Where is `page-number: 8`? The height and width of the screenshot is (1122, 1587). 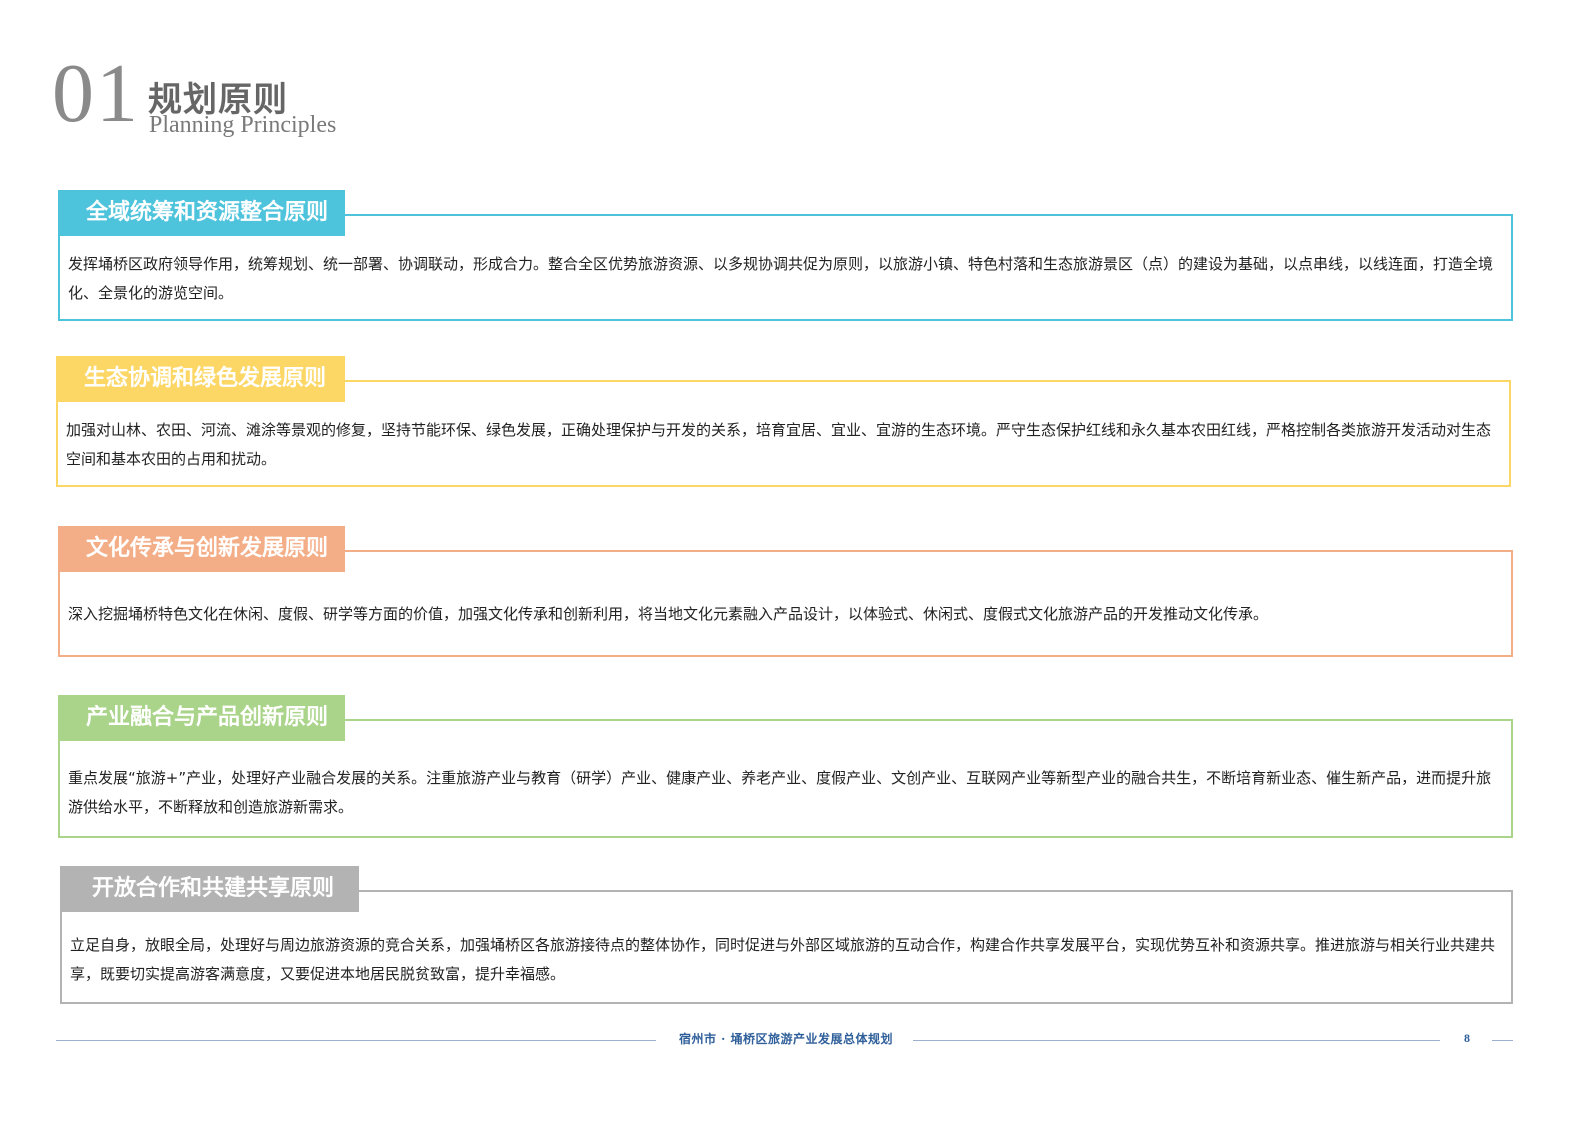
page-number: 8 is located at coordinates (1467, 1038).